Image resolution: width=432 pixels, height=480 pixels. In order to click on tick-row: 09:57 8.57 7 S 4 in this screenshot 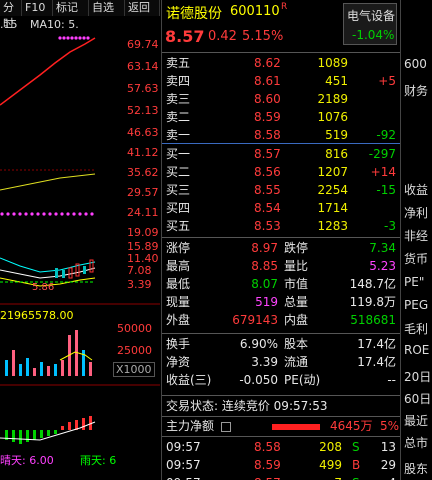, I will do `click(281, 477)`.